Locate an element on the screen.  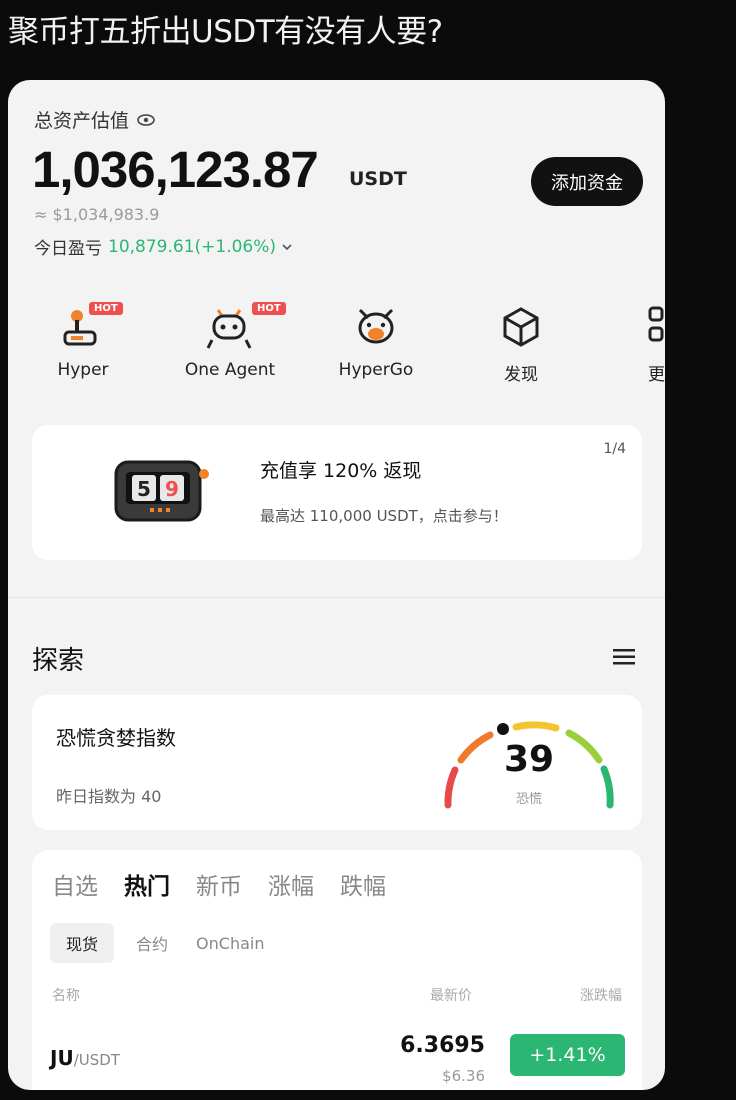
today-pnl: 今日盈亏 10,879.61(+1.06%) is located at coordinates (163, 246).